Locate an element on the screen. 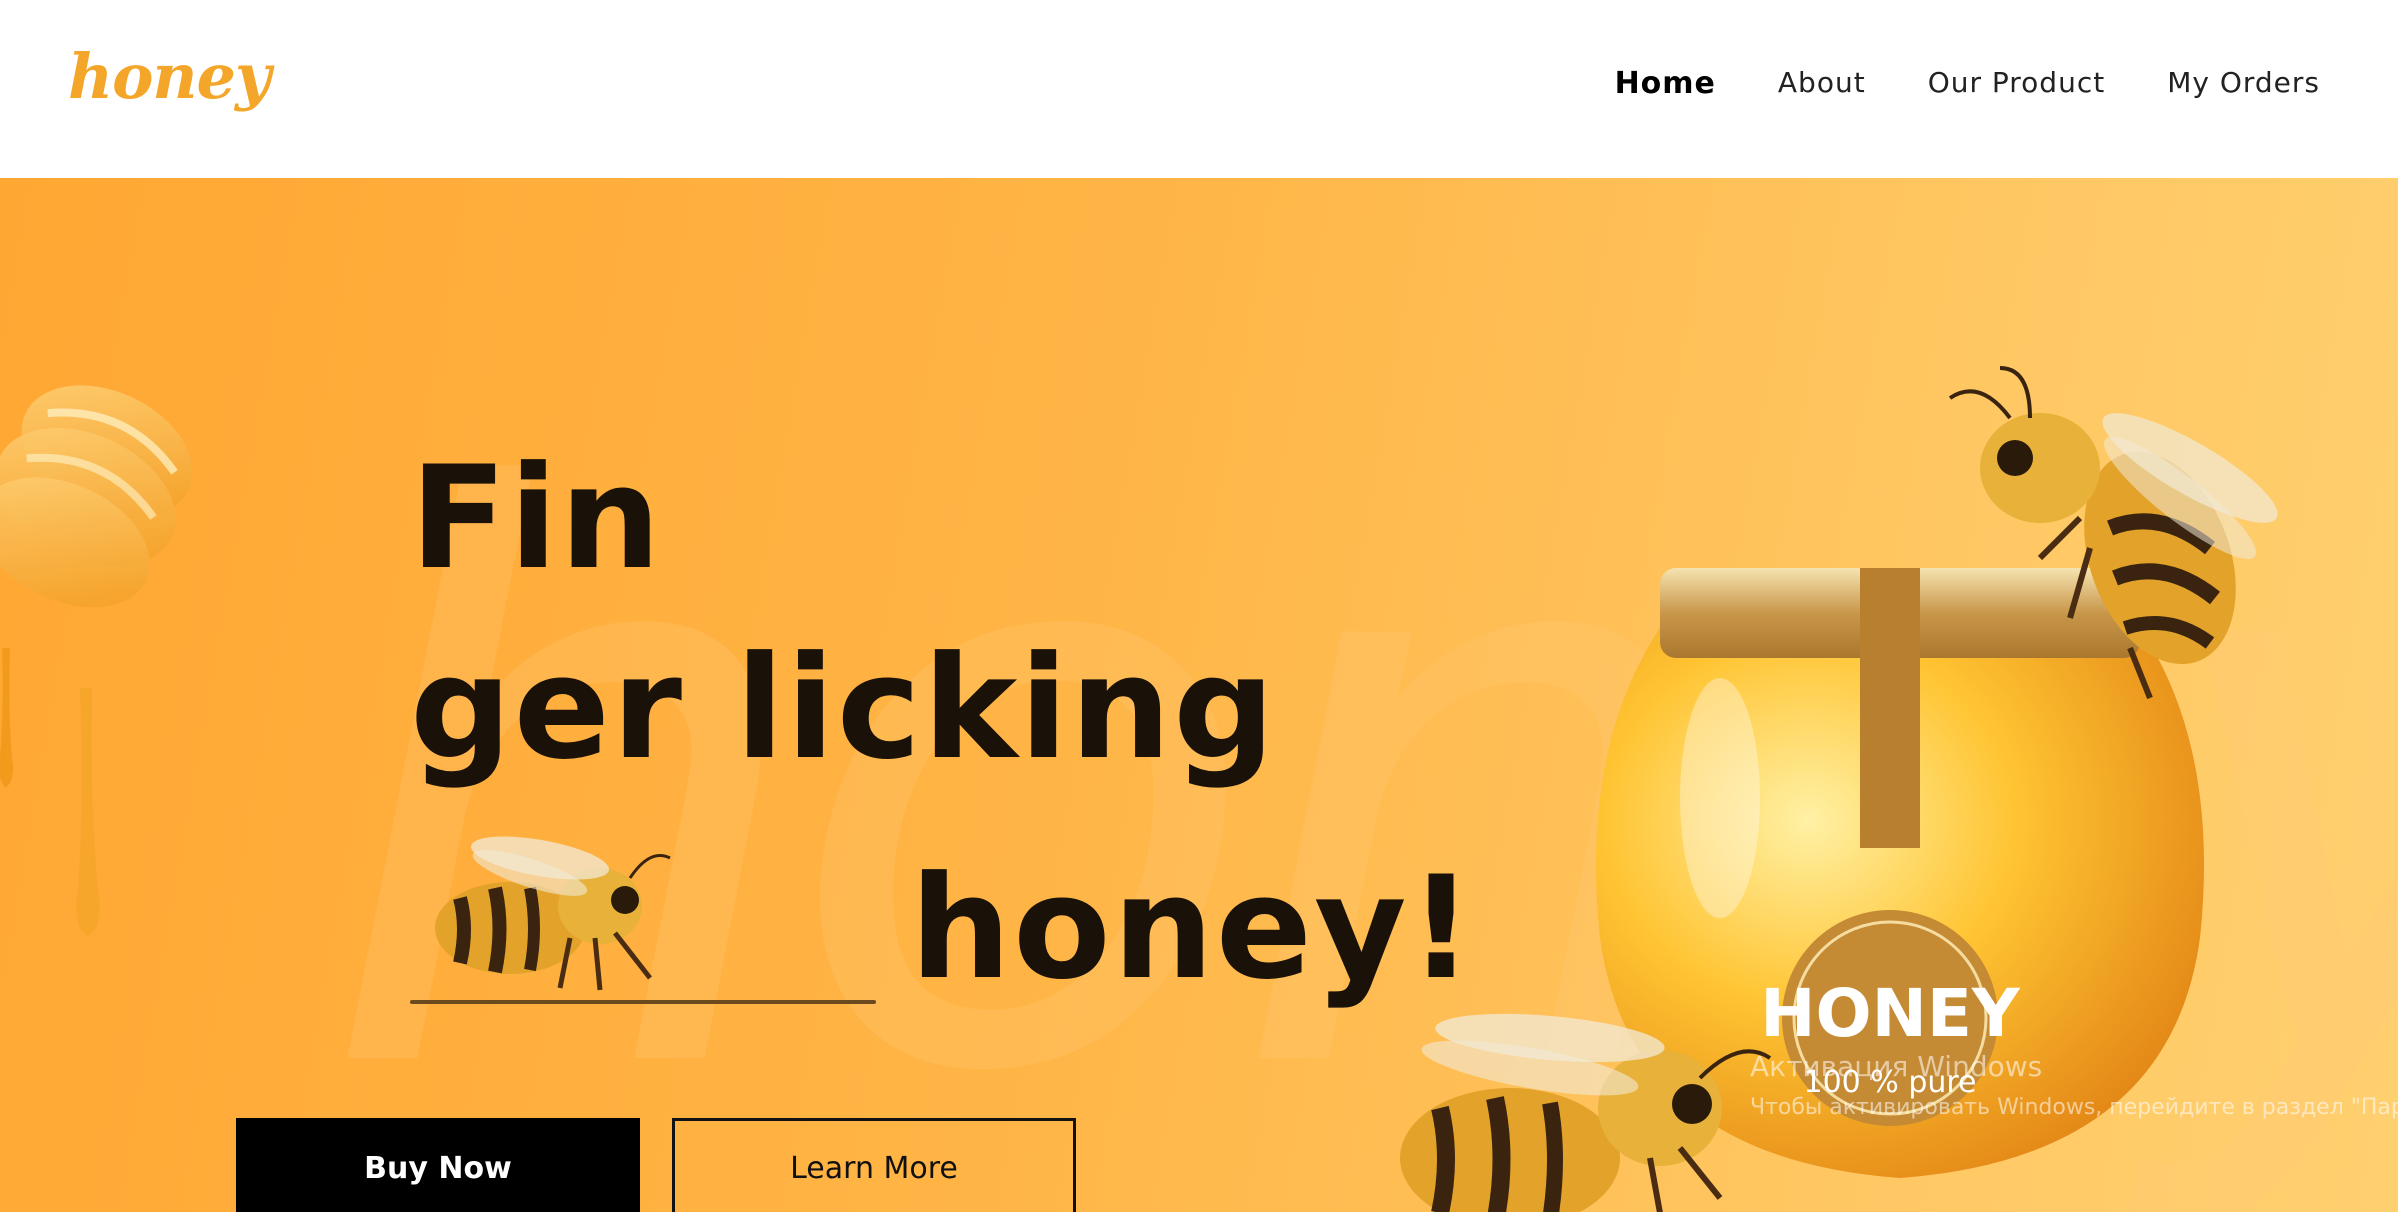 The height and width of the screenshot is (1212, 2398). headline-underline is located at coordinates (643, 1002).